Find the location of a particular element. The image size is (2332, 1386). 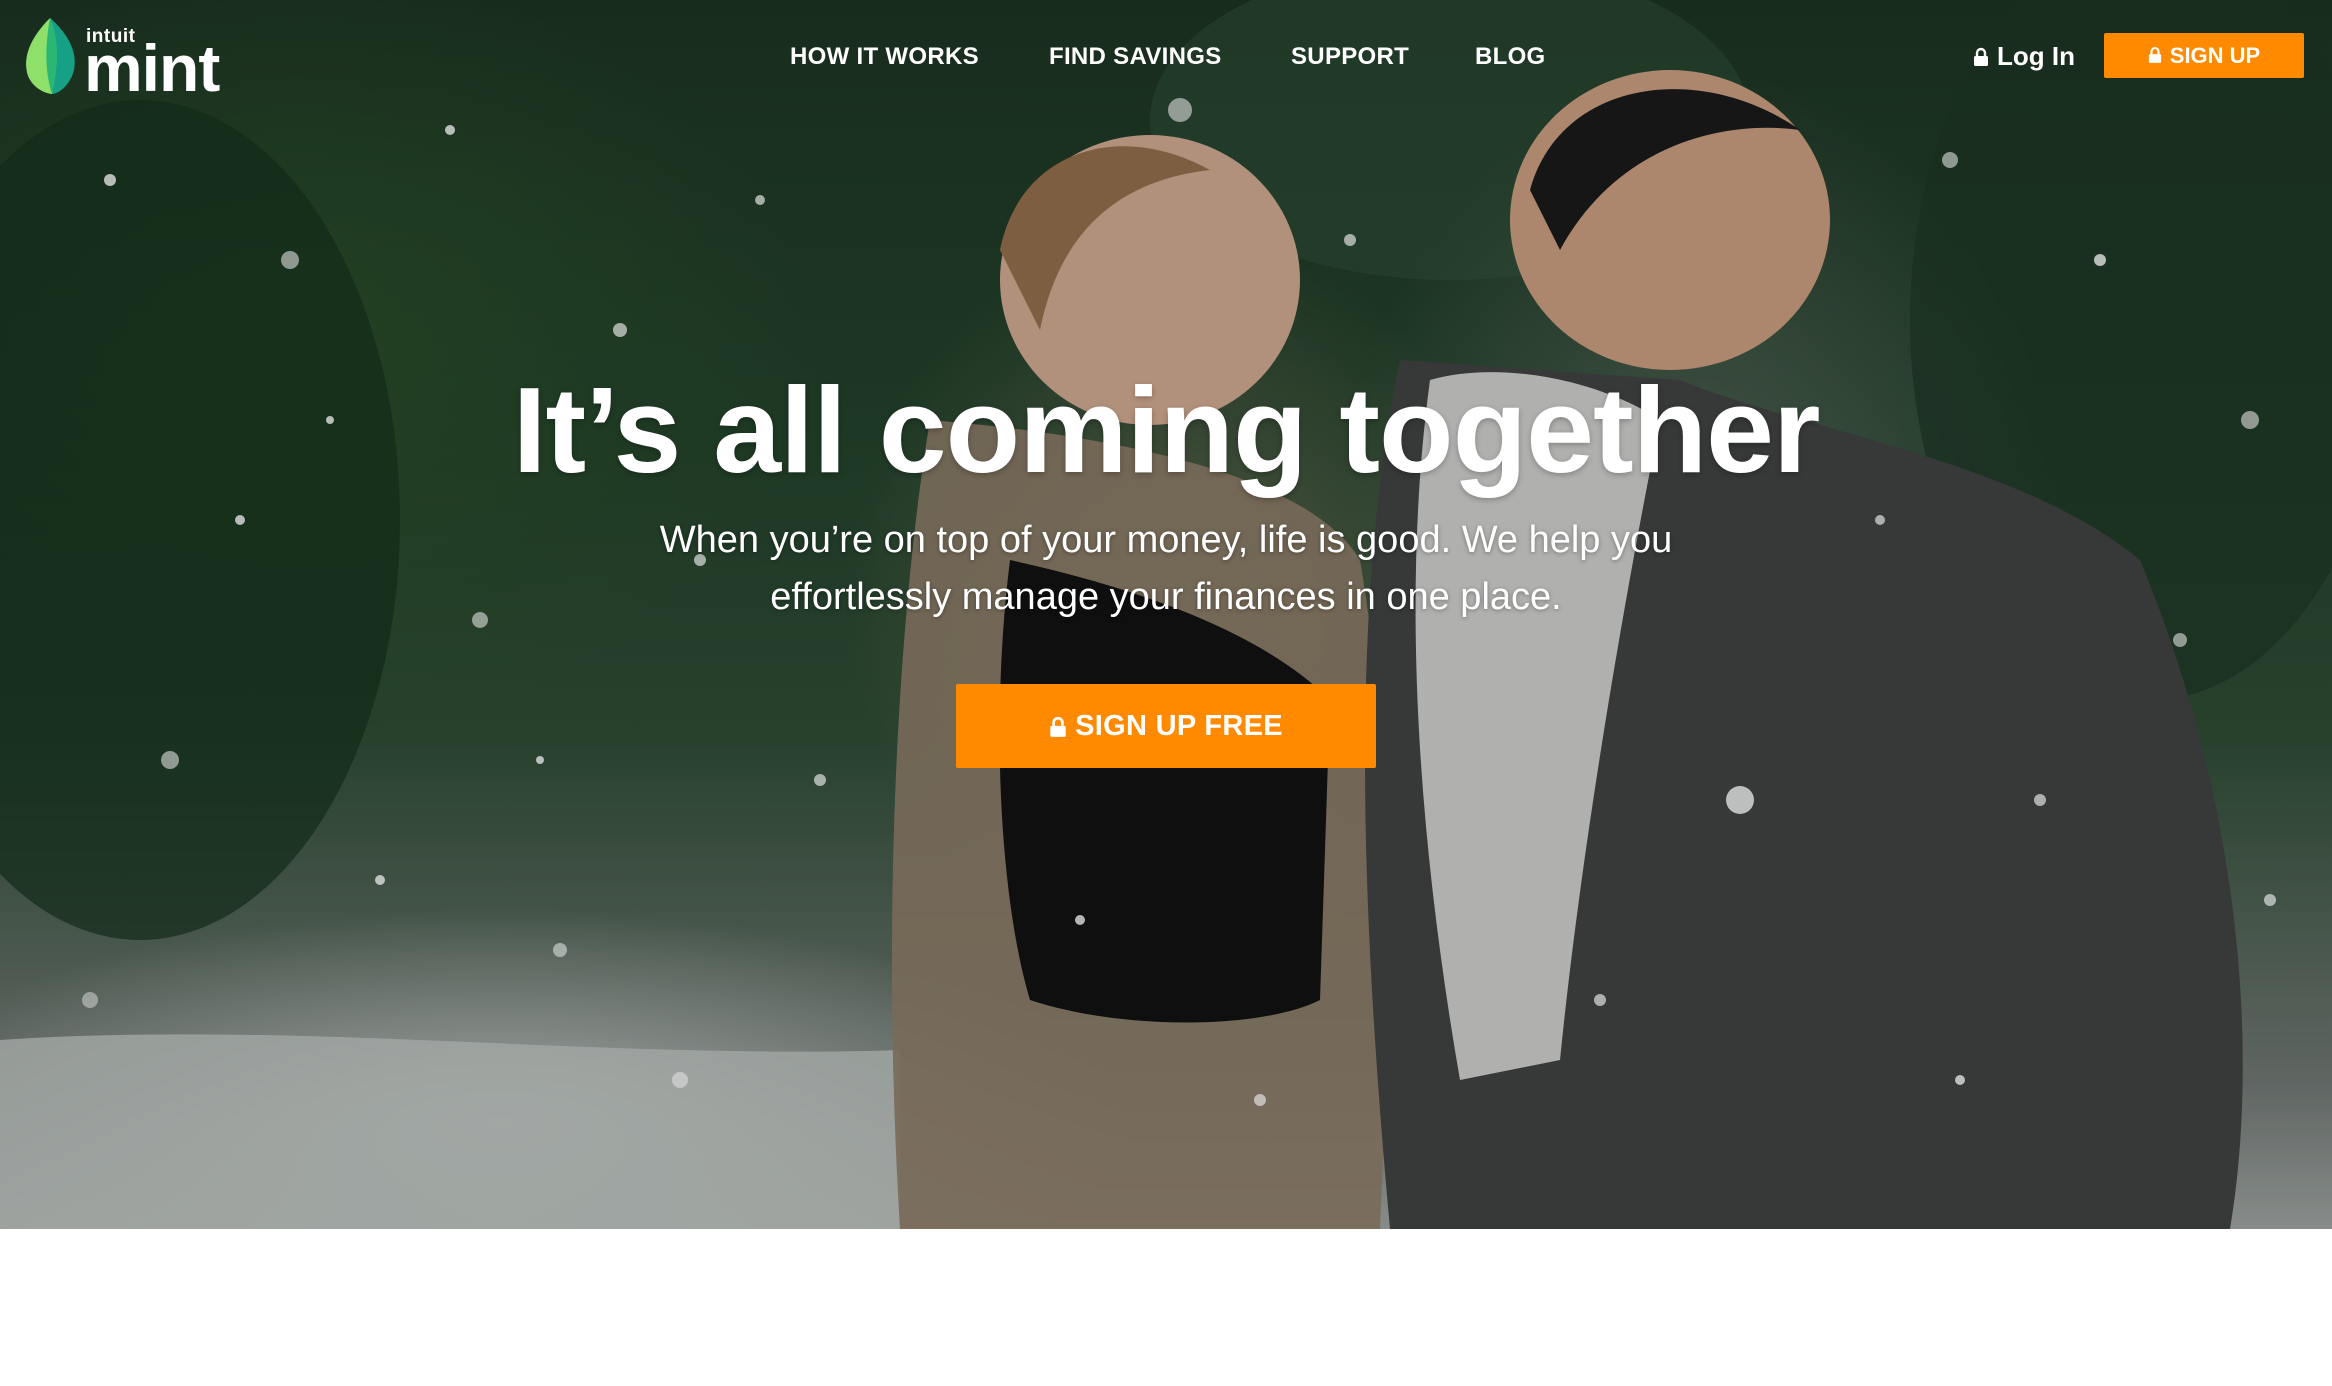

mint-leaf-icon is located at coordinates (50, 56).